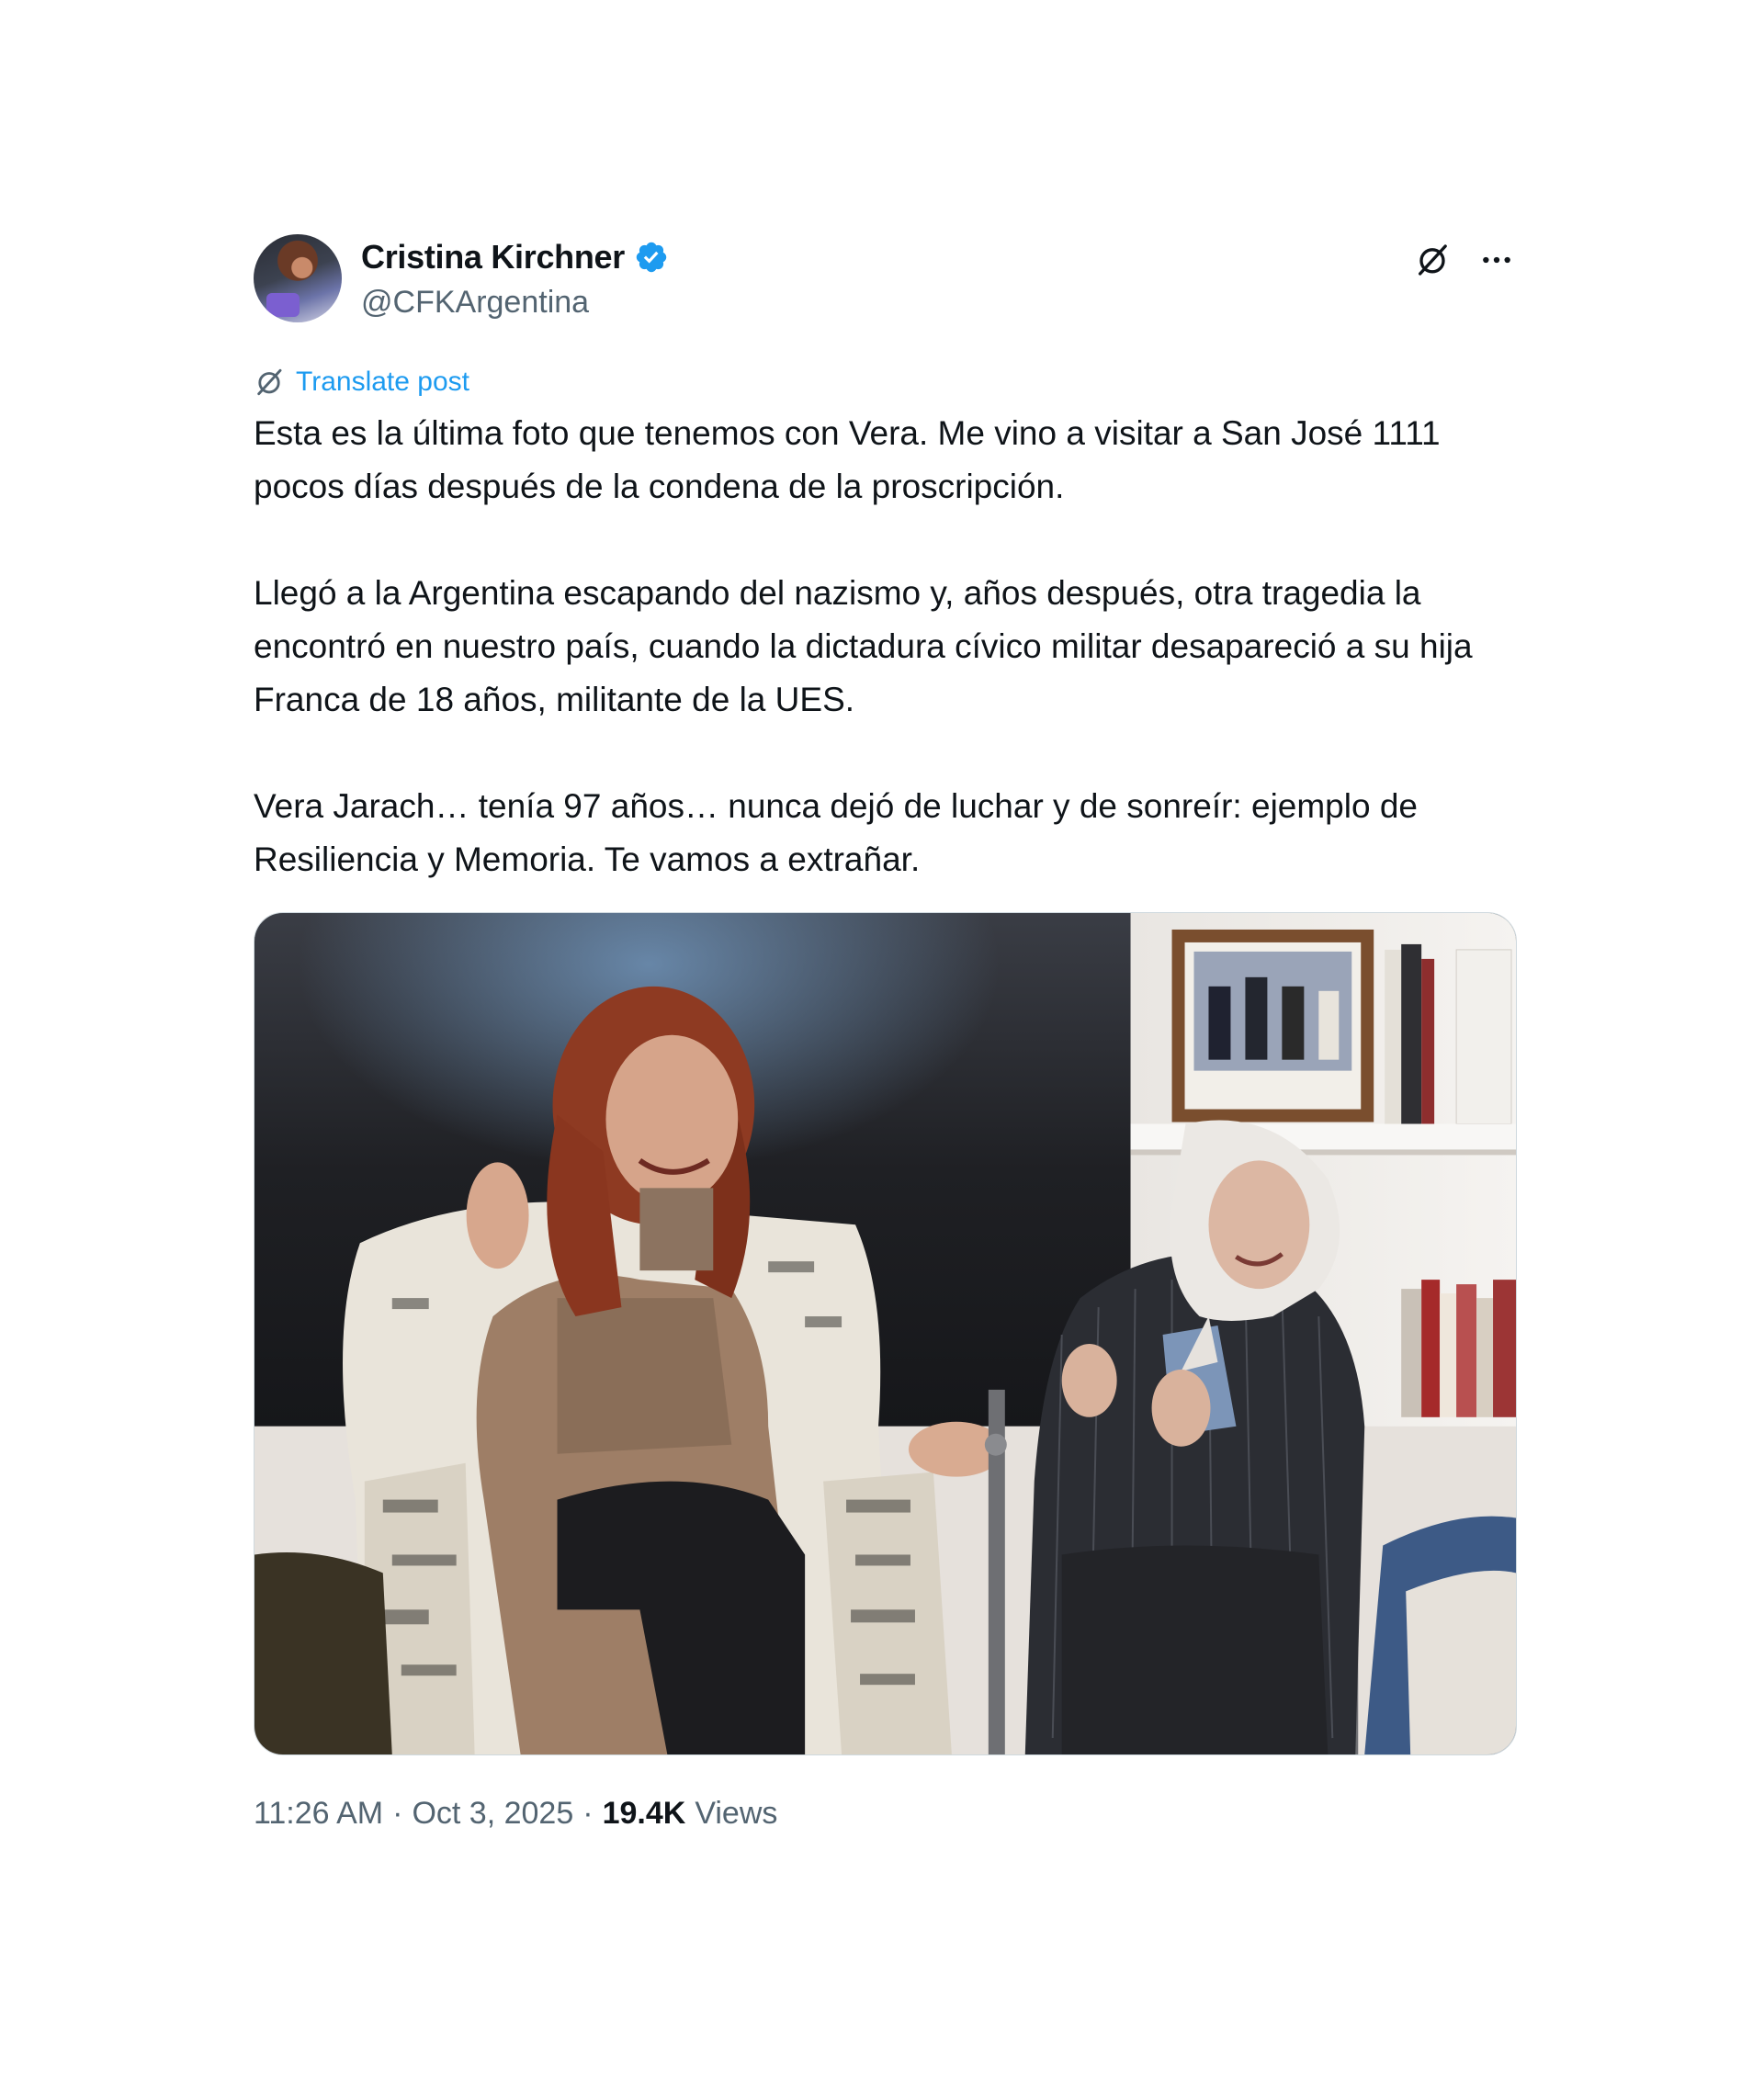 Image resolution: width=1764 pixels, height=2087 pixels. I want to click on author-name-row: Cristina Kirchner, so click(515, 257).